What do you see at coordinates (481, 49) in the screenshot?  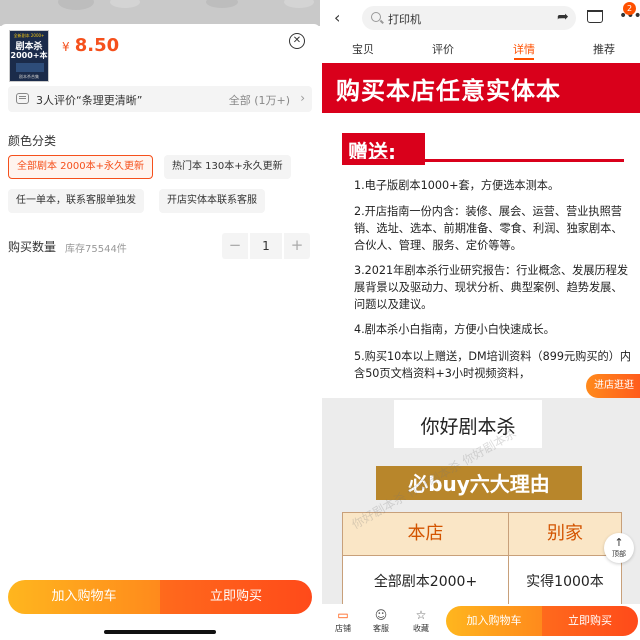 I see `detail-tabs: 宝贝 评价 详情 推荐` at bounding box center [481, 49].